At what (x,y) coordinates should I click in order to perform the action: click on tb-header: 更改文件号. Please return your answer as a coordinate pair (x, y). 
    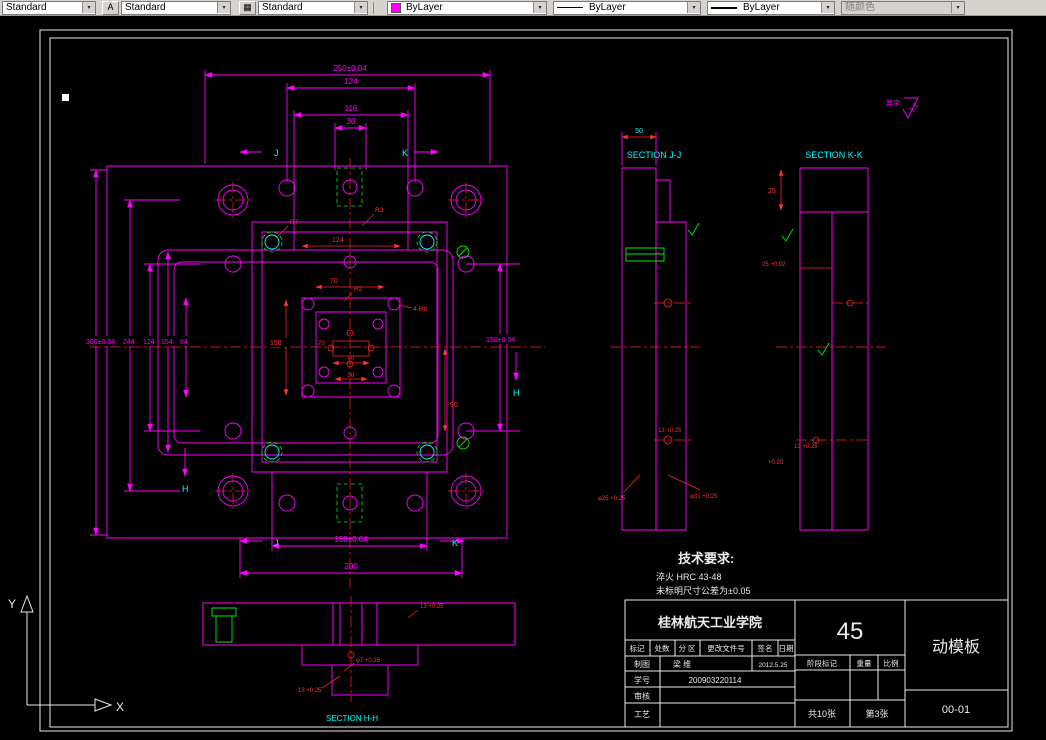
    Looking at the image, I should click on (726, 648).